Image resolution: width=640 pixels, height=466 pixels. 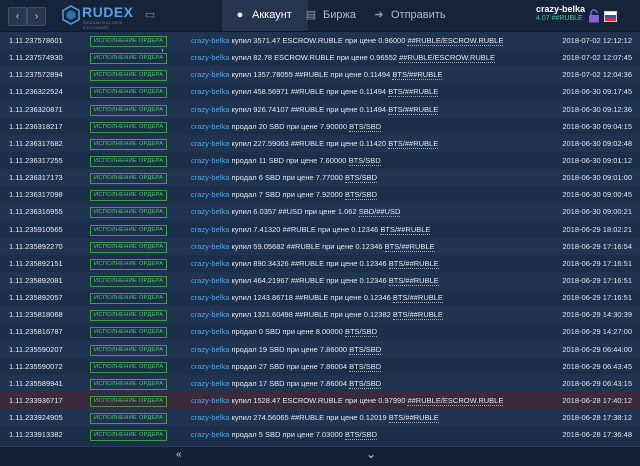 What do you see at coordinates (36, 211) in the screenshot?
I see `operation-id: 1.11.236316955` at bounding box center [36, 211].